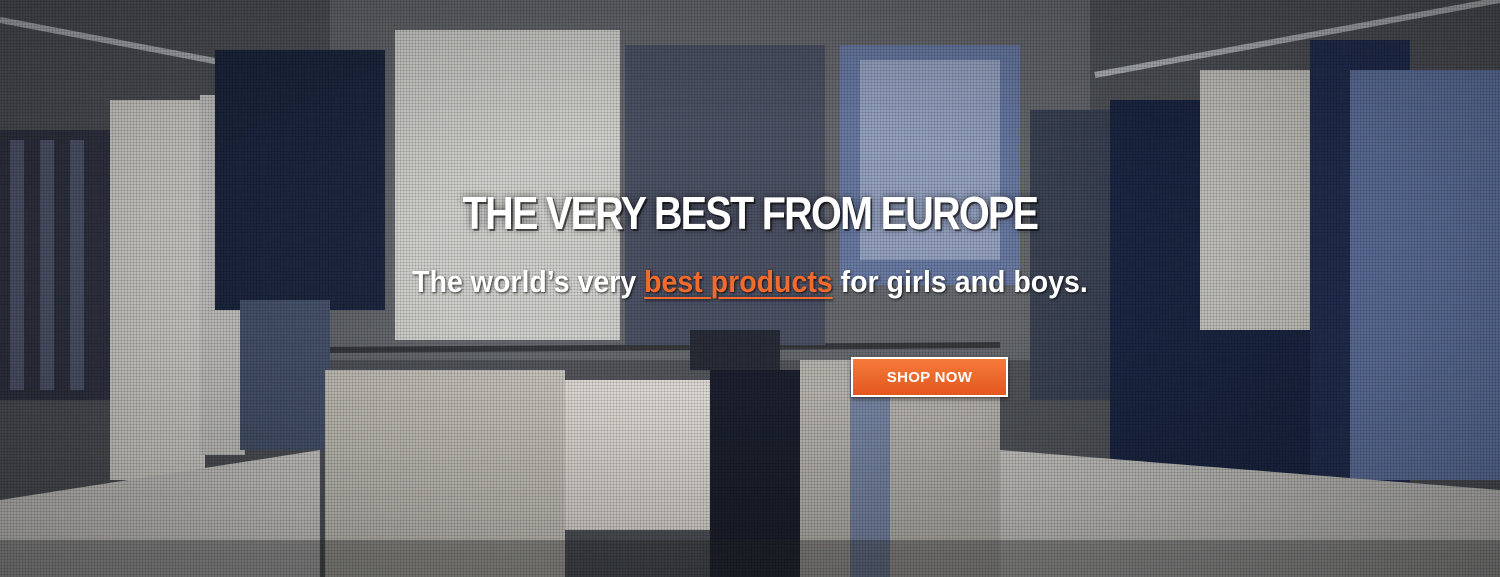 This screenshot has height=577, width=1500. What do you see at coordinates (738, 281) in the screenshot?
I see `best-products-link: best products` at bounding box center [738, 281].